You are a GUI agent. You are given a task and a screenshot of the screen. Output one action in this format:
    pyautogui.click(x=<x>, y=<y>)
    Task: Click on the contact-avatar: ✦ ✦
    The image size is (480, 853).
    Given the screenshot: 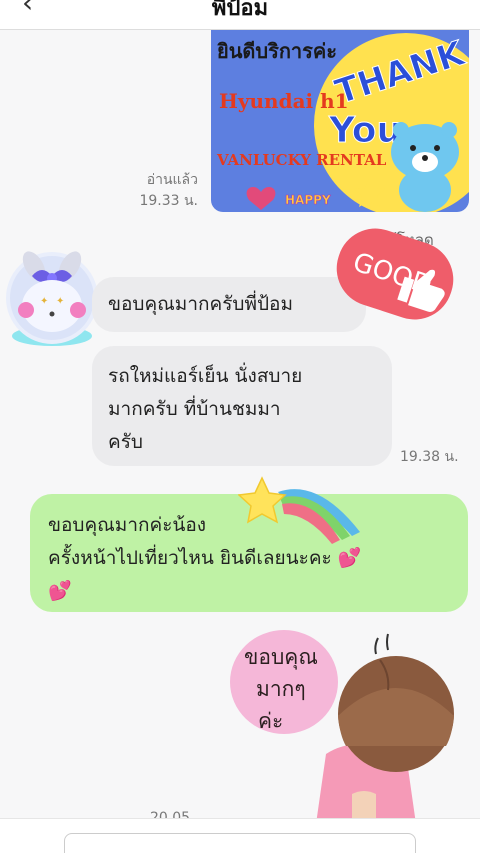 What is the action you would take?
    pyautogui.click(x=52, y=294)
    